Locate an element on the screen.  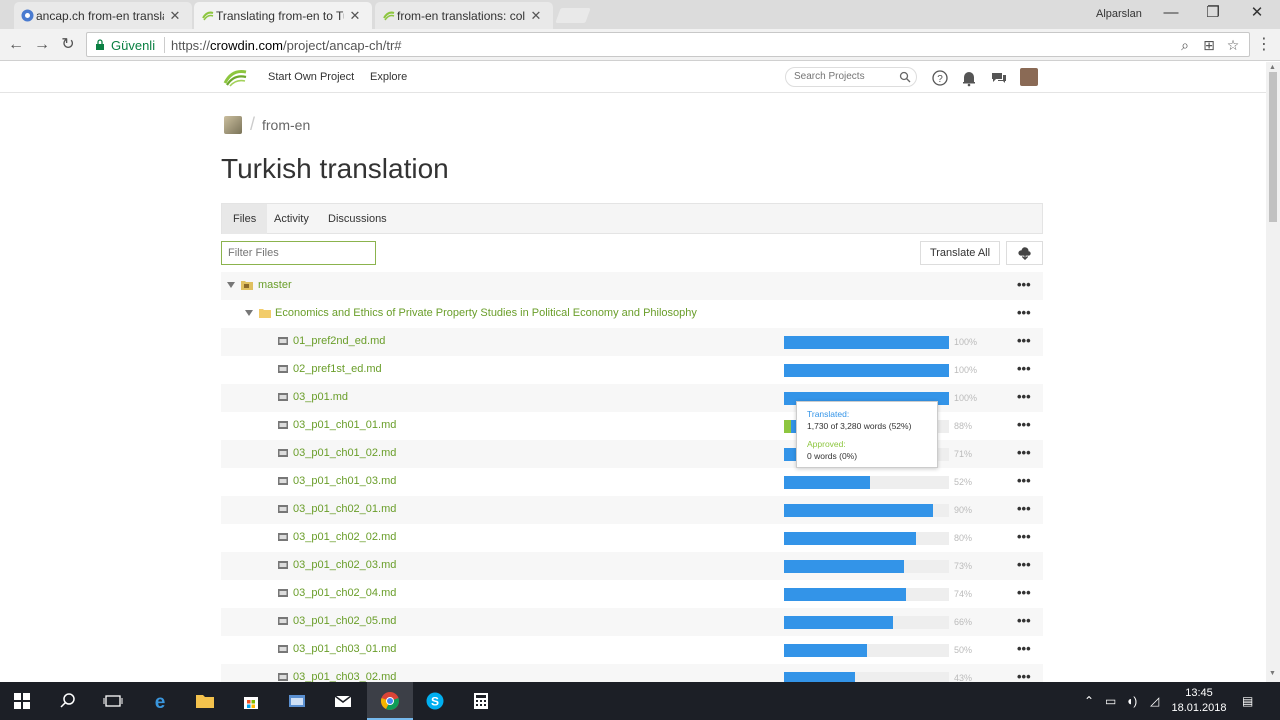
explore-link: Explore is located at coordinates (388, 77).